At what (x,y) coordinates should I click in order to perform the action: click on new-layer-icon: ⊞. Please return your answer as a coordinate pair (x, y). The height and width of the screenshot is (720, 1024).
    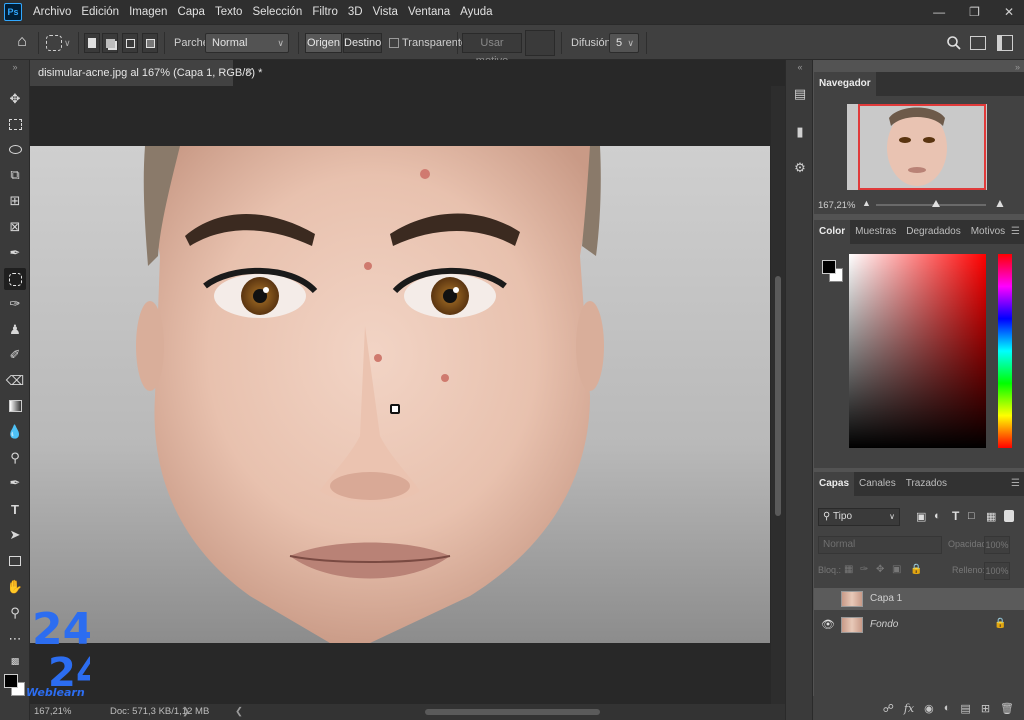
    Looking at the image, I should click on (985, 708).